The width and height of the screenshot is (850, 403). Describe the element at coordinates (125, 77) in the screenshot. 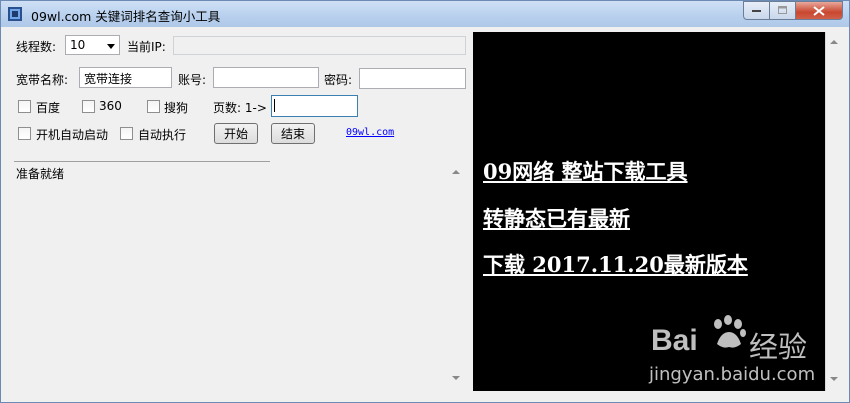

I see `broadband-field: 宽带连接` at that location.